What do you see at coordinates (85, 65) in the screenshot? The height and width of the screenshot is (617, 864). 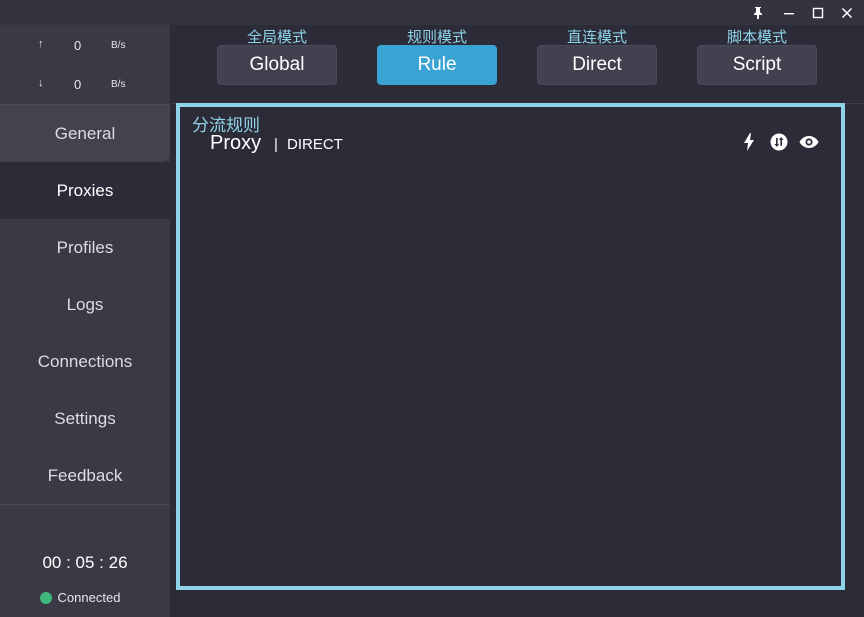 I see `speed-panel: ↑ 0 B/s ↓ 0 B/s` at bounding box center [85, 65].